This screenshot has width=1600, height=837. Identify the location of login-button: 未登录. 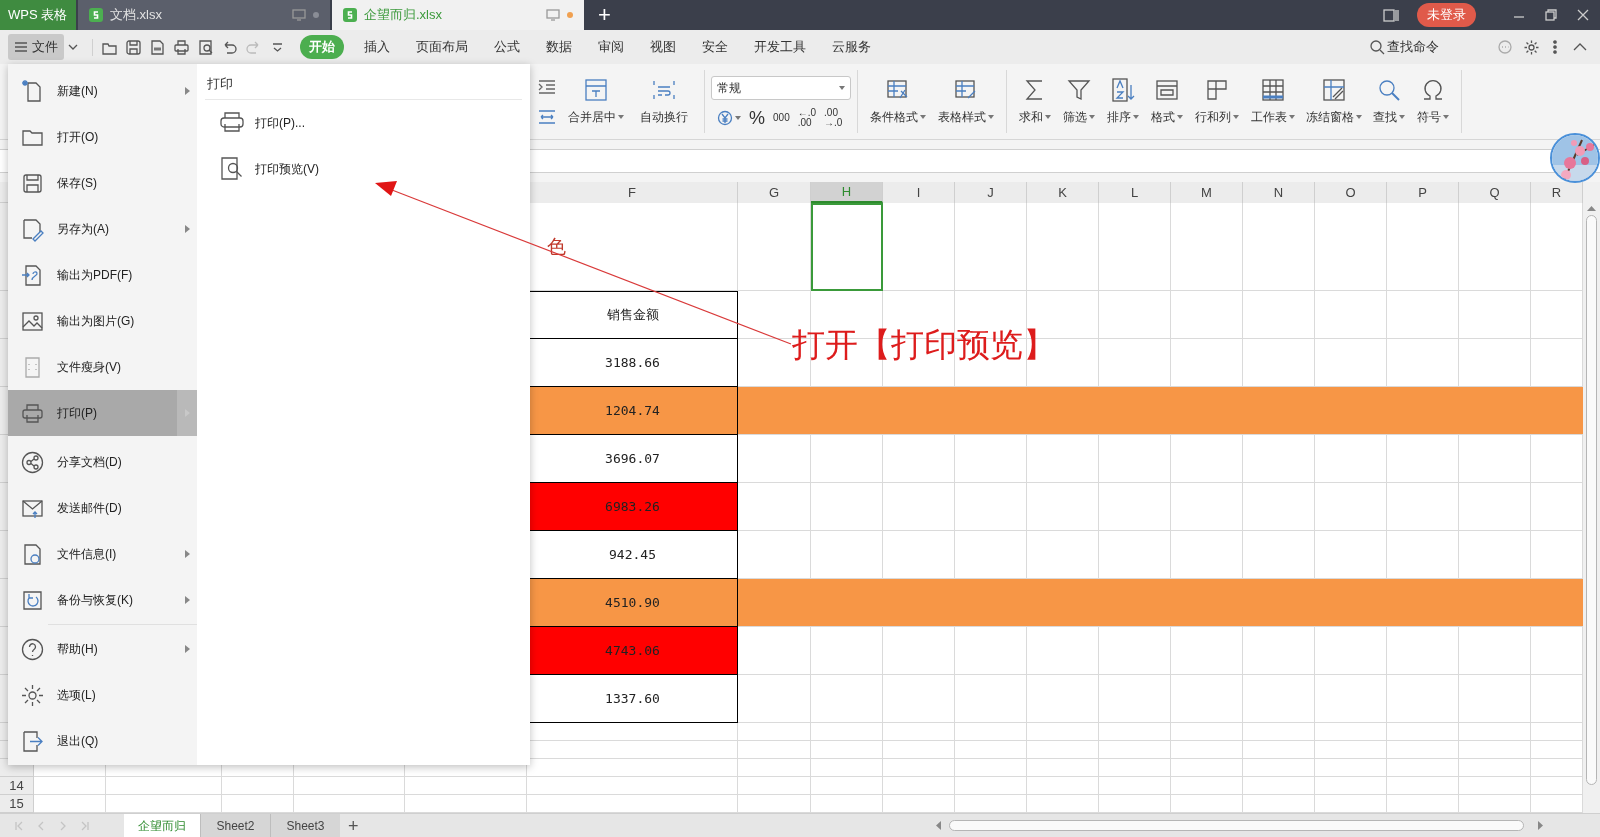
(1446, 15).